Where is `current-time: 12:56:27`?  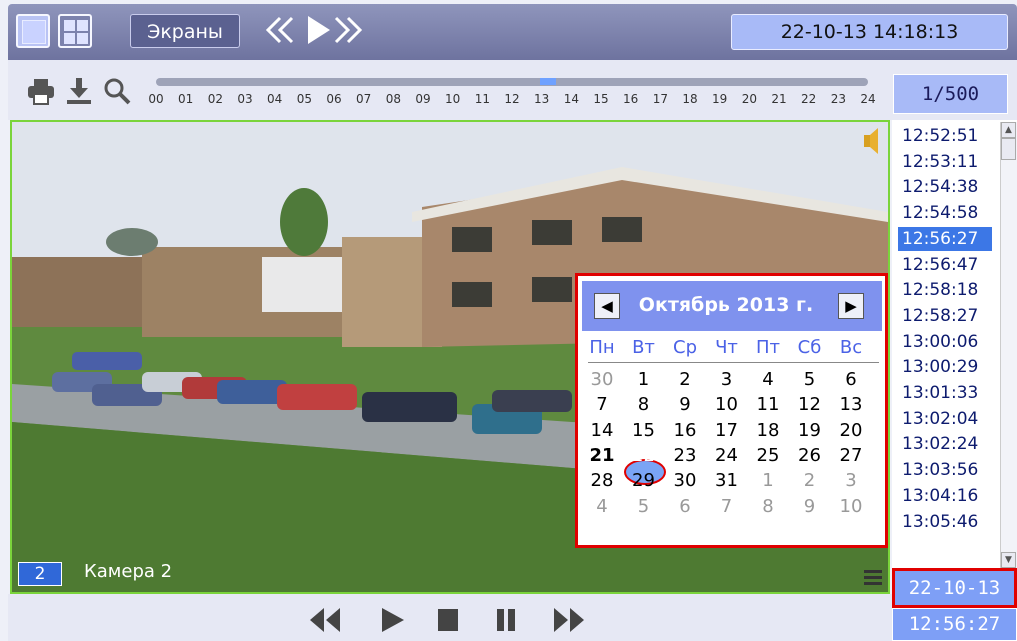 current-time: 12:56:27 is located at coordinates (954, 624).